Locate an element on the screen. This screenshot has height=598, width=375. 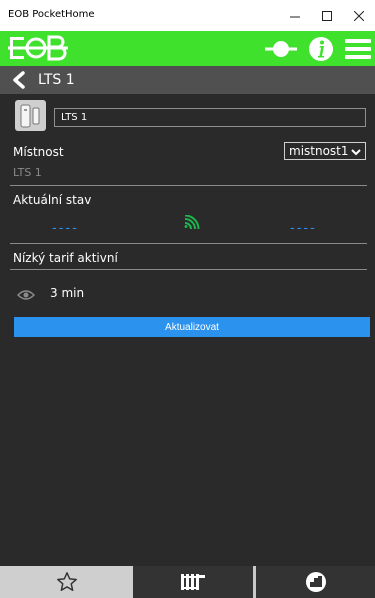
device-icon is located at coordinates (30, 115).